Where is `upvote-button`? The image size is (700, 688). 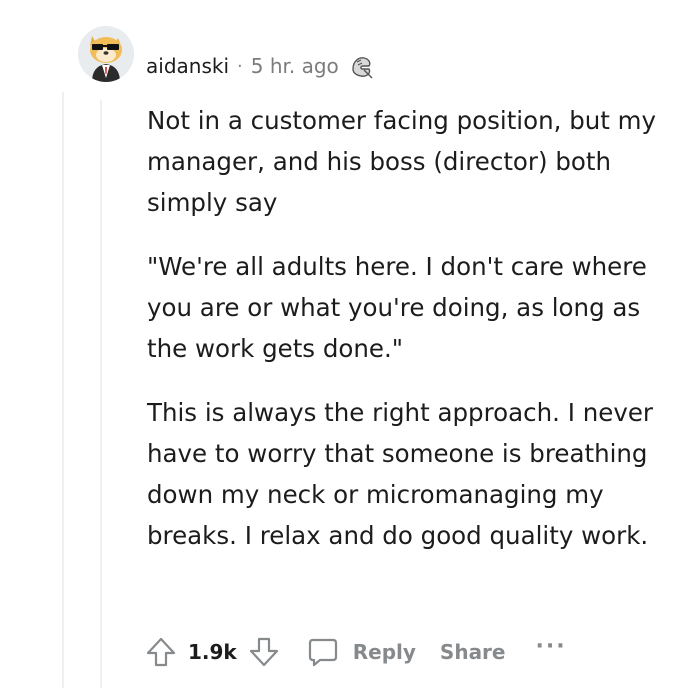
upvote-button is located at coordinates (161, 652).